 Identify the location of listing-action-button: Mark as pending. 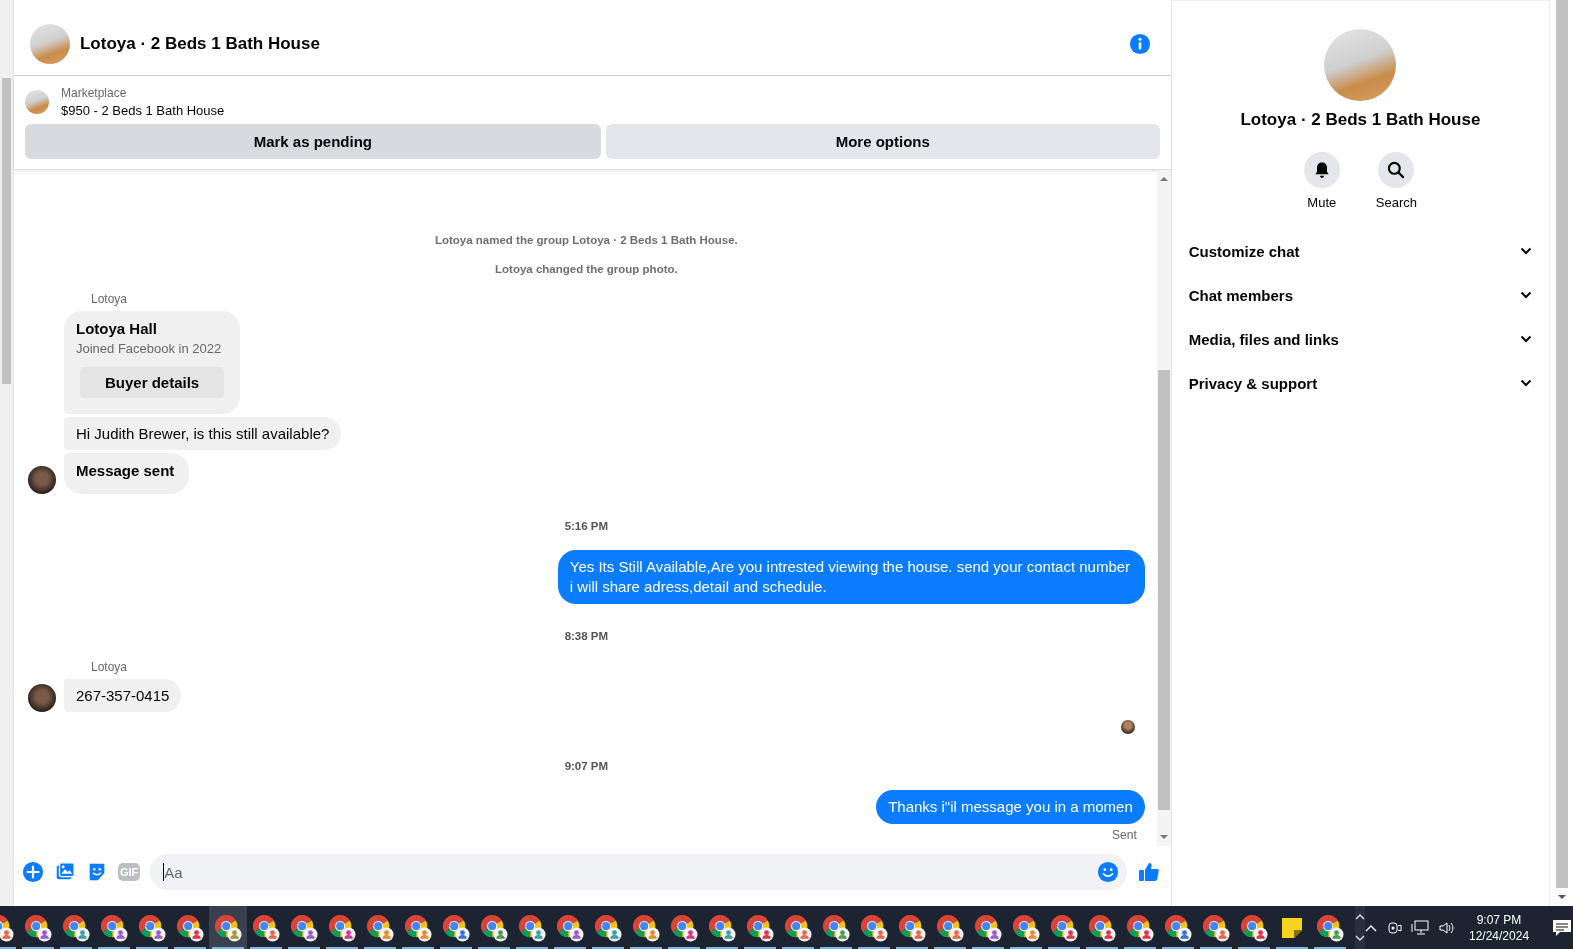
(312, 141).